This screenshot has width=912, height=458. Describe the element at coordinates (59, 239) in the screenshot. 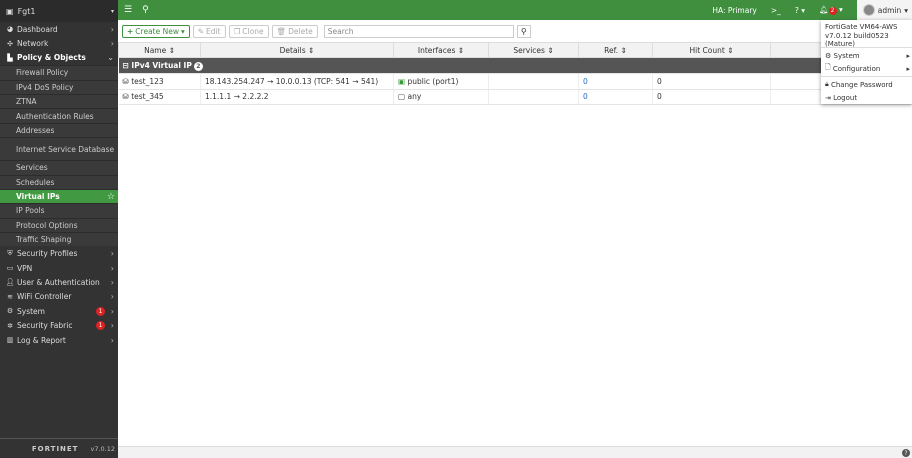

I see `sidebar-item-traffic-shaping: Traffic Shaping` at that location.